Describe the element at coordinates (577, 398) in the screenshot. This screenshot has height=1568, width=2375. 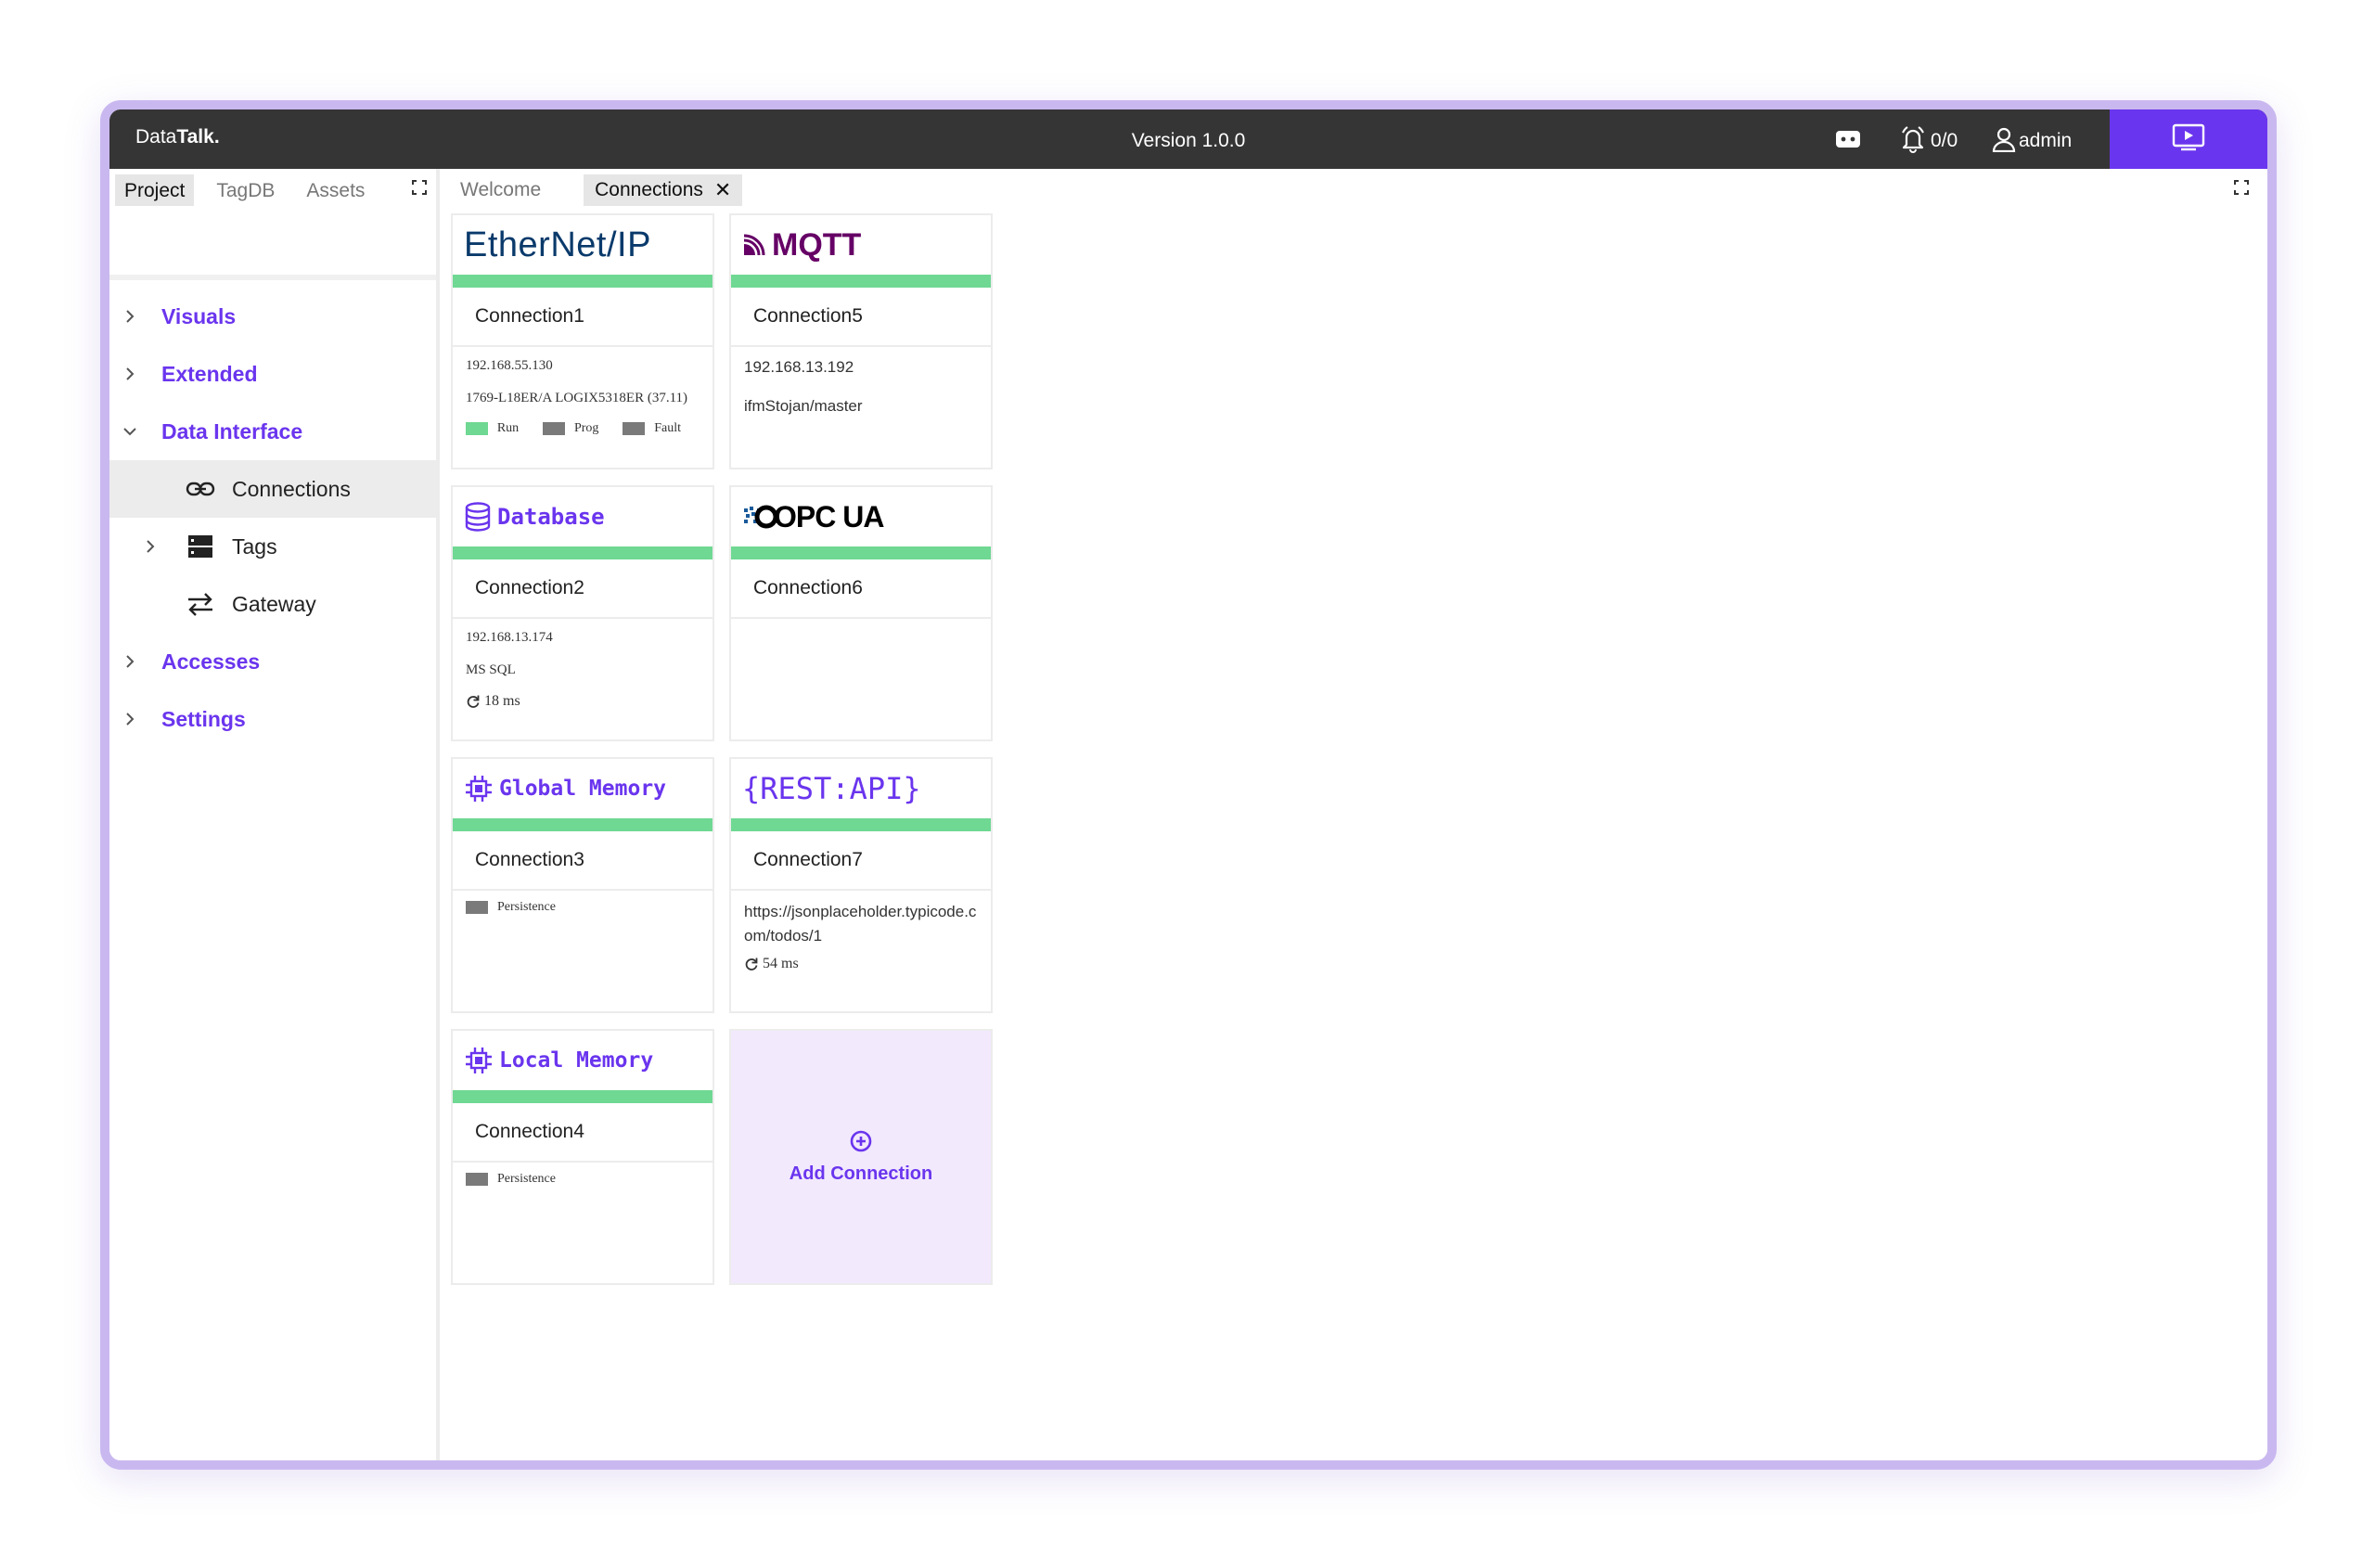
I see `device-model: 1769-L18ER/A LOGIX5318ER (37.11)` at that location.